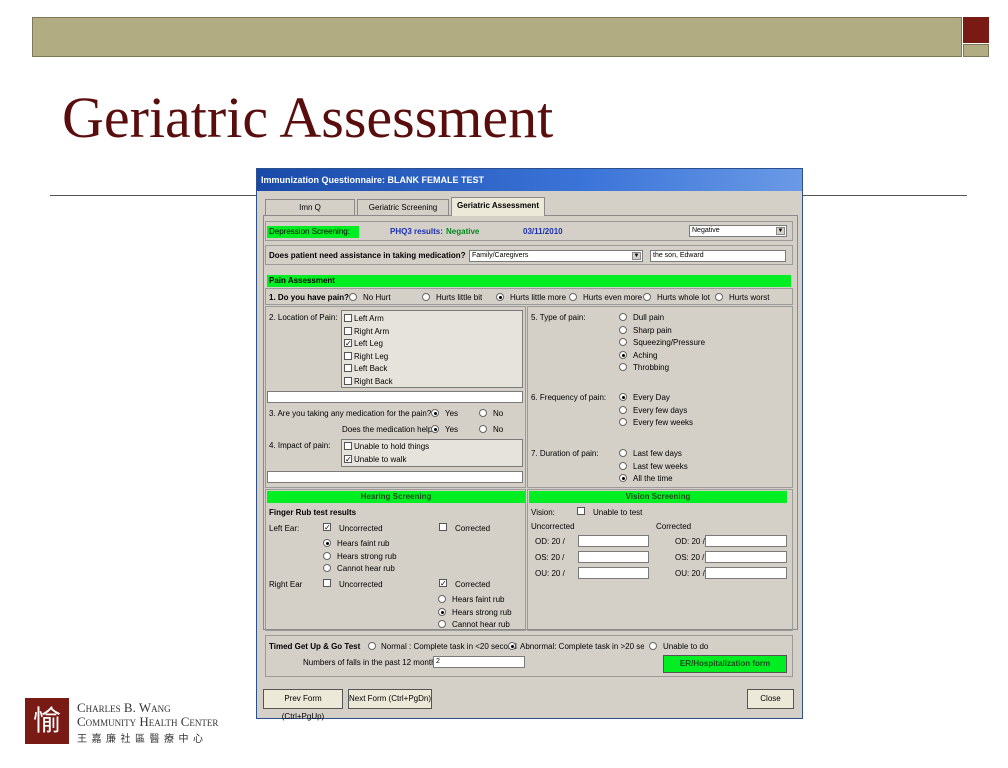 The width and height of the screenshot is (1008, 768). I want to click on right-ear-label-cannot-hear-rub: Cannot hear rub, so click(481, 624).